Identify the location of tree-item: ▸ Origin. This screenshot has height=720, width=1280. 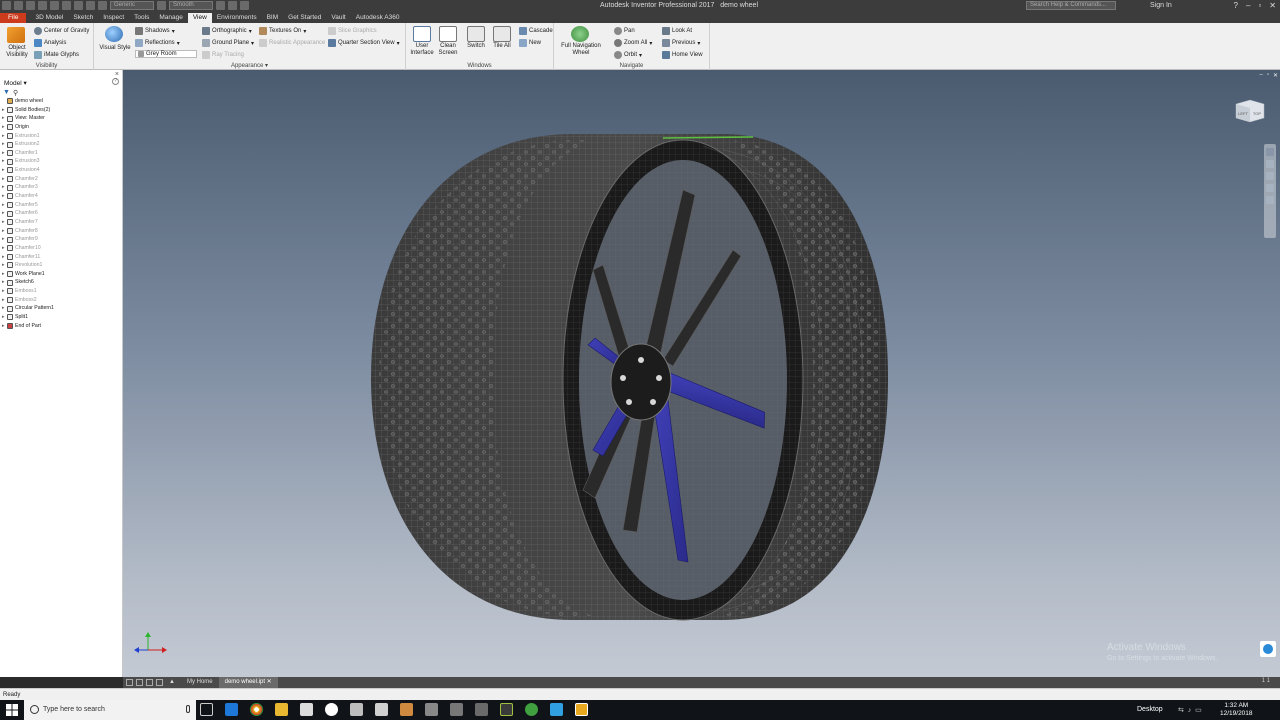
(62, 127).